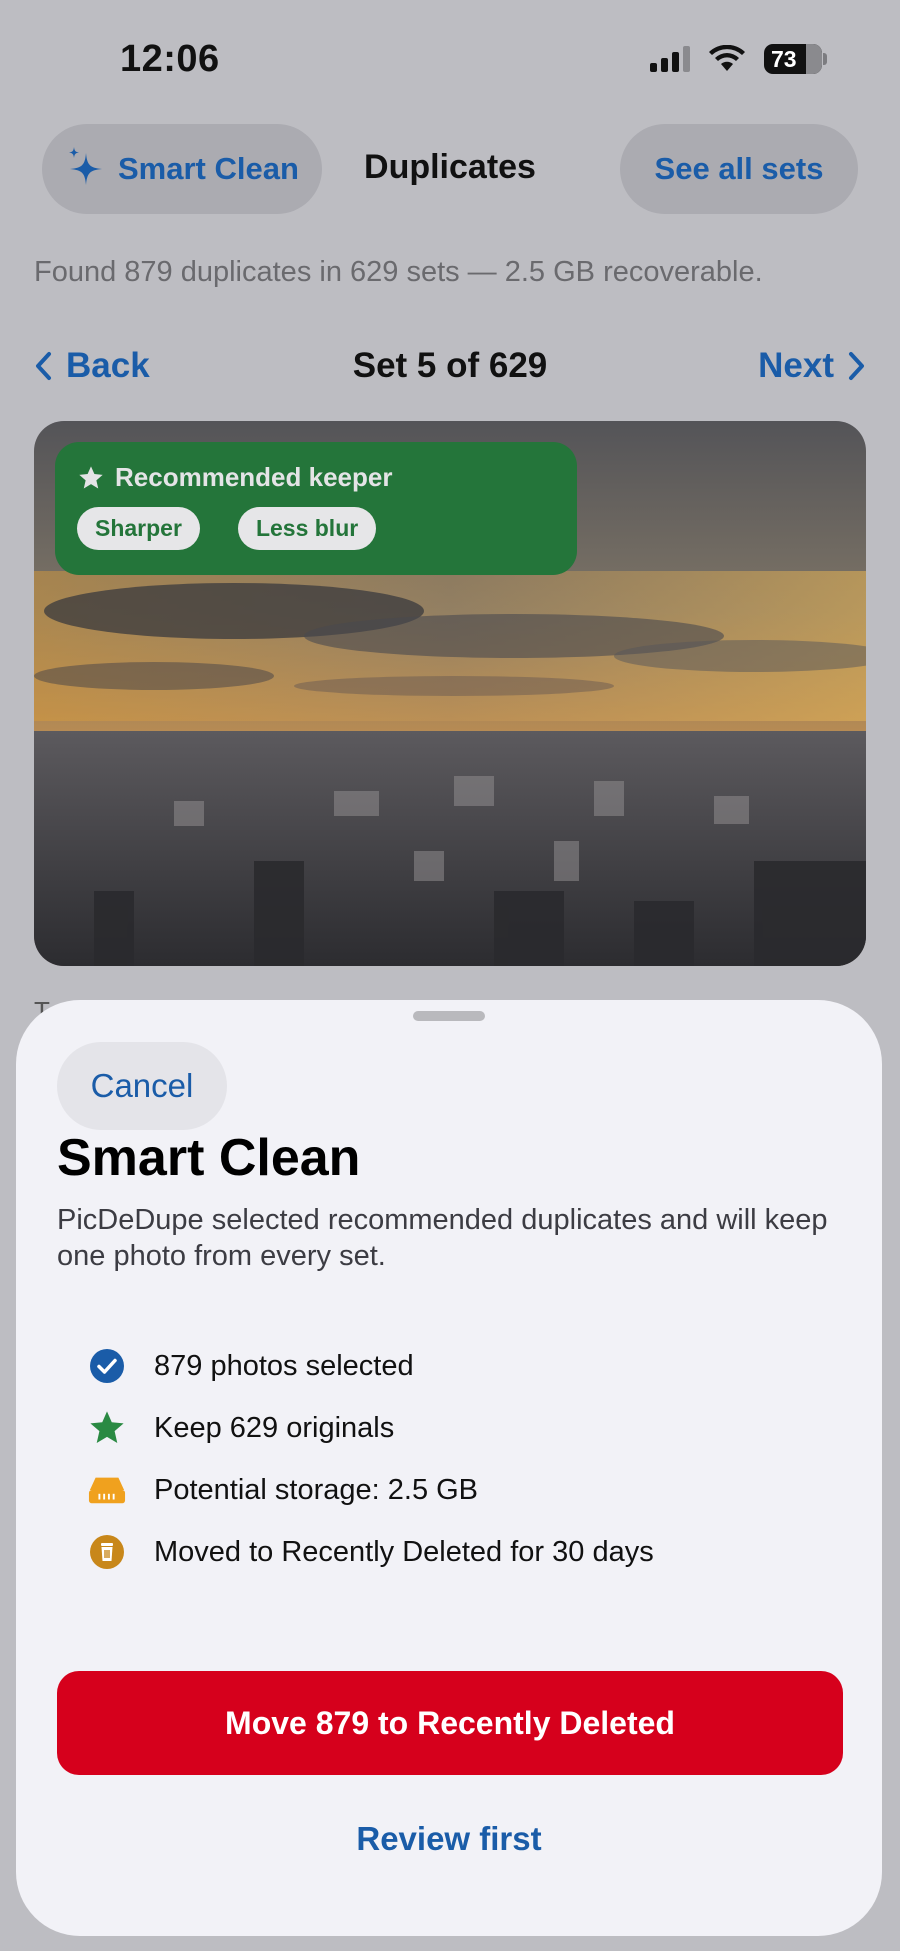  What do you see at coordinates (142, 1086) in the screenshot?
I see `cancel-button: Cancel` at bounding box center [142, 1086].